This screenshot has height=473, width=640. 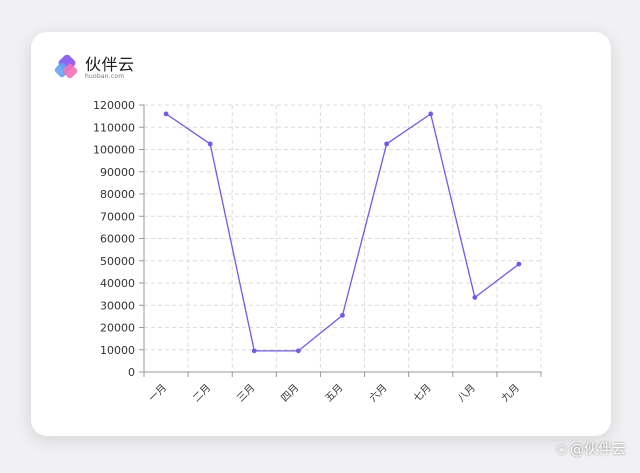 I want to click on y-tick-label: 90000, so click(x=117, y=172).